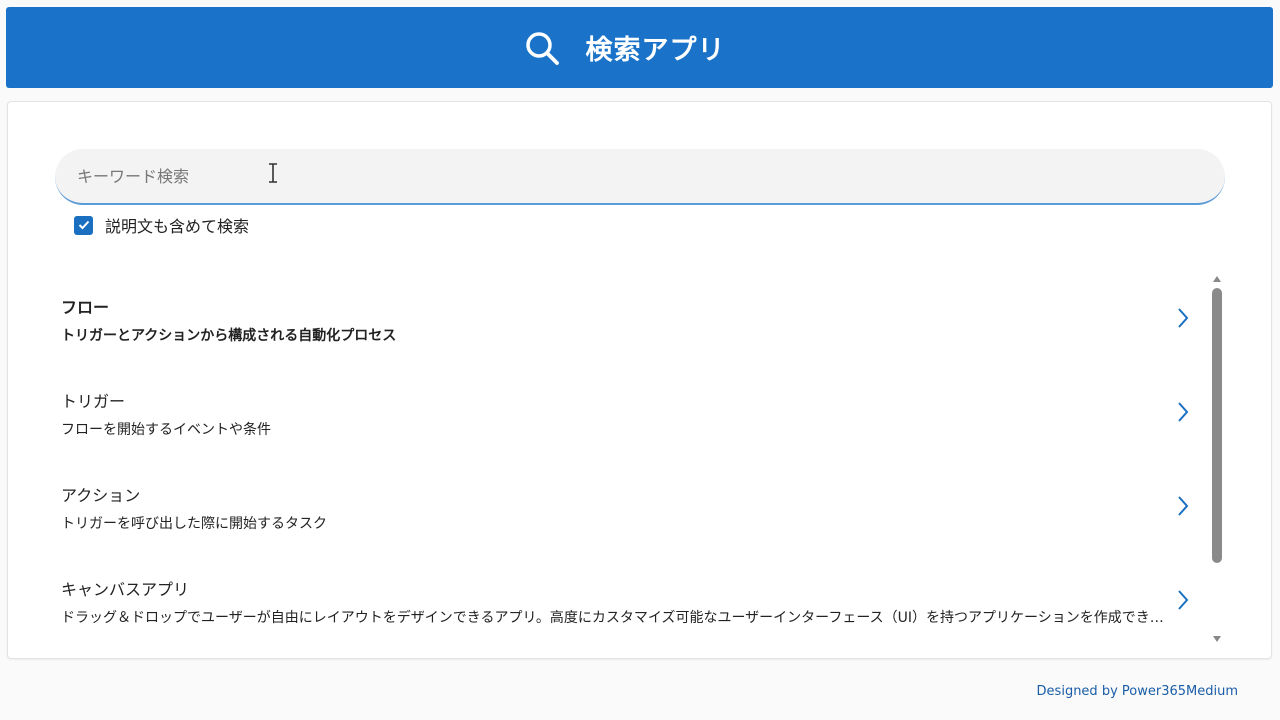 This screenshot has height=720, width=1280. I want to click on search-box, so click(640, 177).